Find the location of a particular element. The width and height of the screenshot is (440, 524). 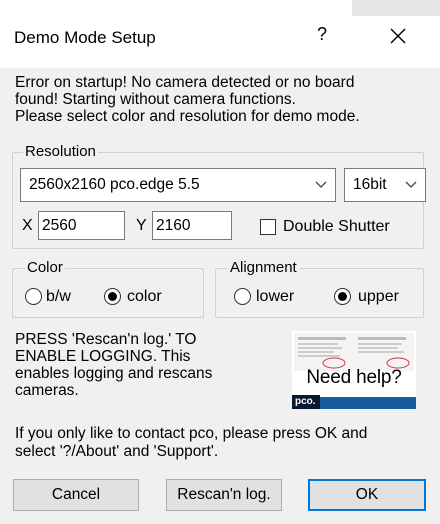

camera-resolution-value: 2560x2160 pco.edge 5.5 is located at coordinates (114, 184).